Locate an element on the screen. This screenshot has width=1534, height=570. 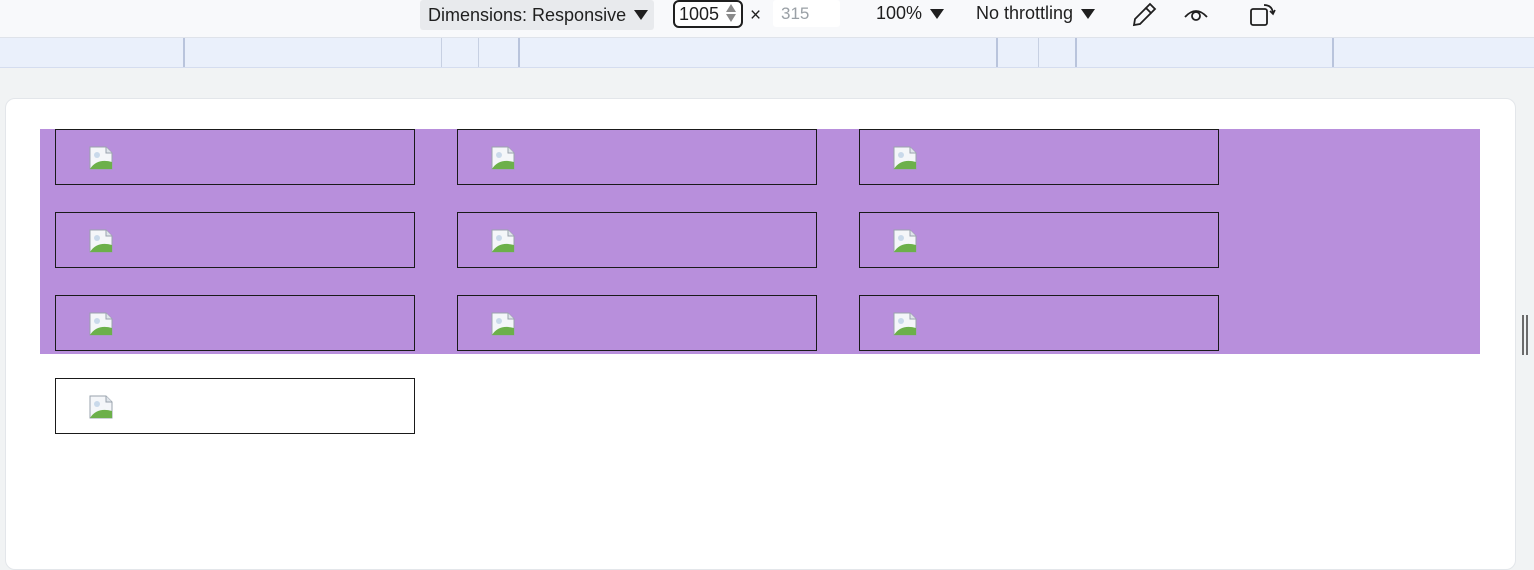
height-placeholder: 315 is located at coordinates (795, 13).